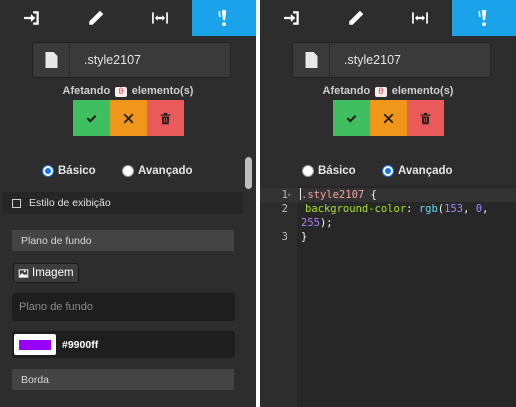 This screenshot has width=516, height=407. I want to click on green-value: 0, so click(479, 209).